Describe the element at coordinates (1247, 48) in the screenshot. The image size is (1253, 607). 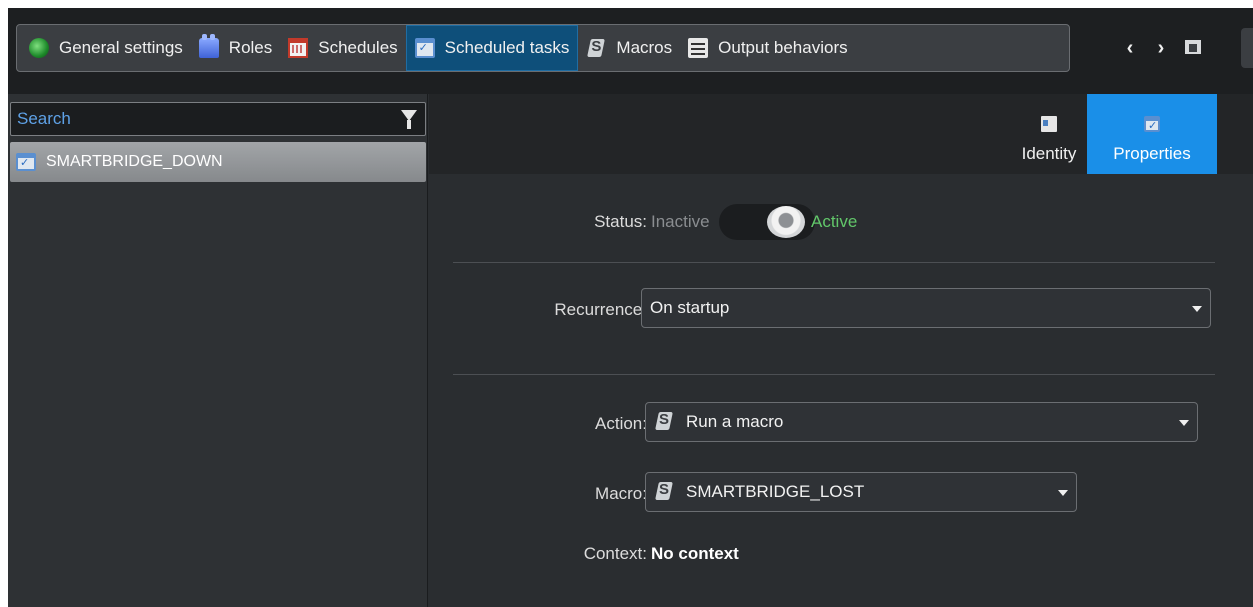
I see `overflow-button` at that location.